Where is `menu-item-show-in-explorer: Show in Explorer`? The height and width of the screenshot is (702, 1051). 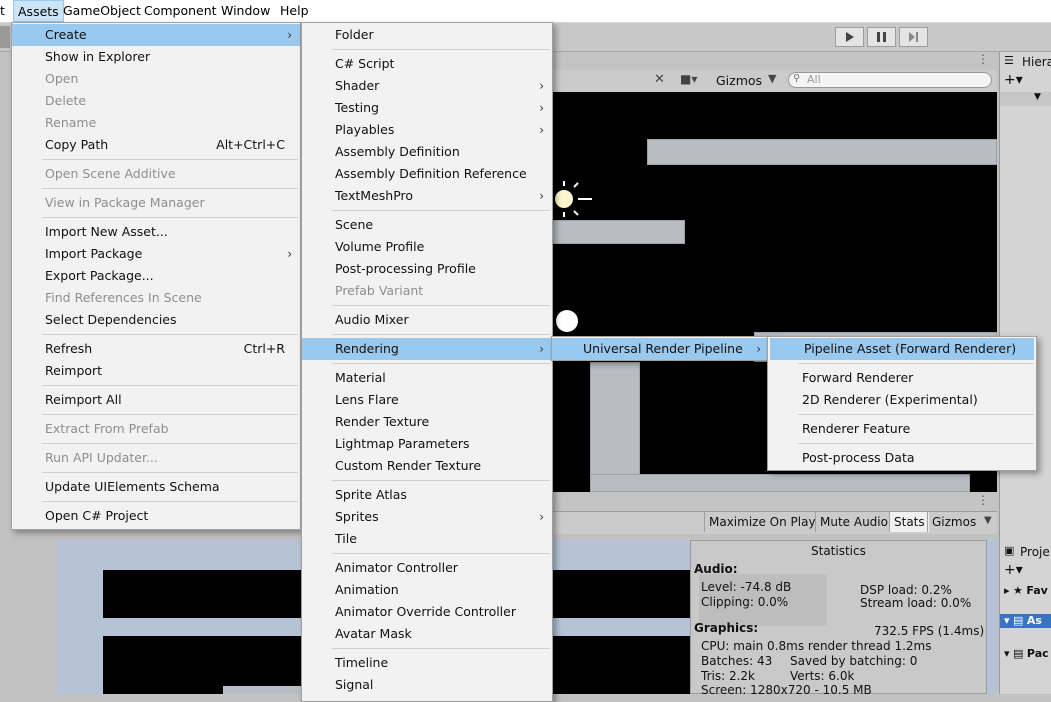 menu-item-show-in-explorer: Show in Explorer is located at coordinates (156, 57).